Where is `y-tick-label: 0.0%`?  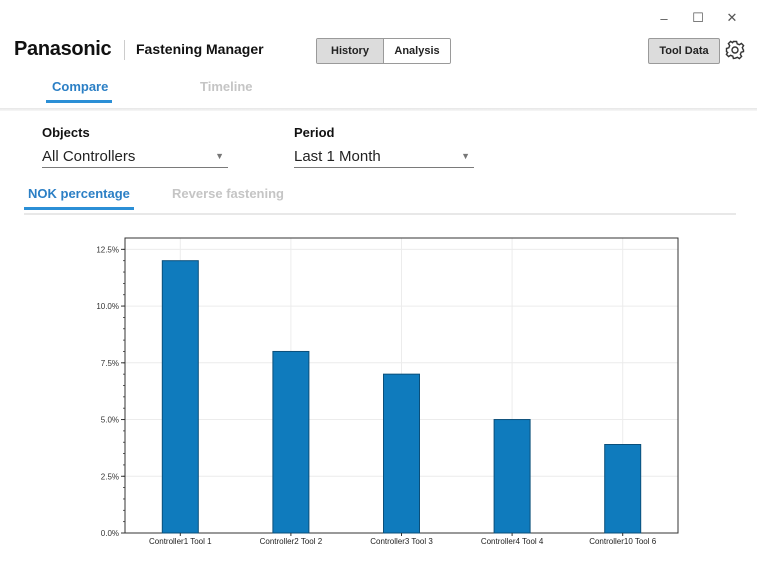
y-tick-label: 0.0% is located at coordinates (110, 533).